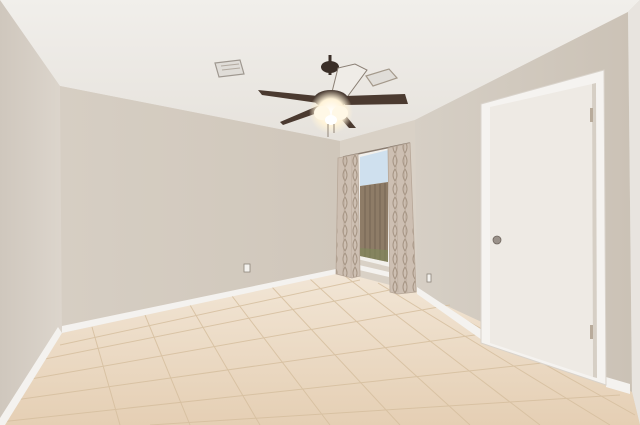 This screenshot has height=425, width=640. What do you see at coordinates (497, 240) in the screenshot?
I see `door-knob` at bounding box center [497, 240].